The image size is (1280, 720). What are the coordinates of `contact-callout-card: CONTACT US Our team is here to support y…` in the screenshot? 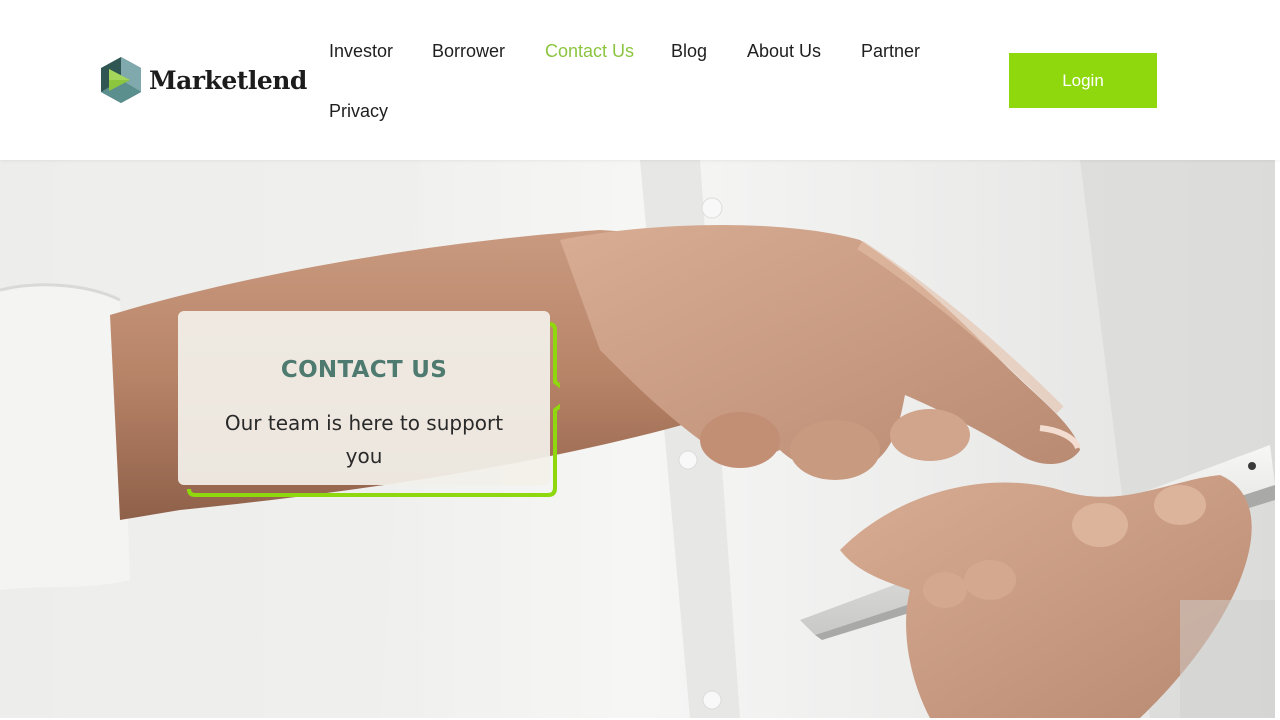 It's located at (364, 398).